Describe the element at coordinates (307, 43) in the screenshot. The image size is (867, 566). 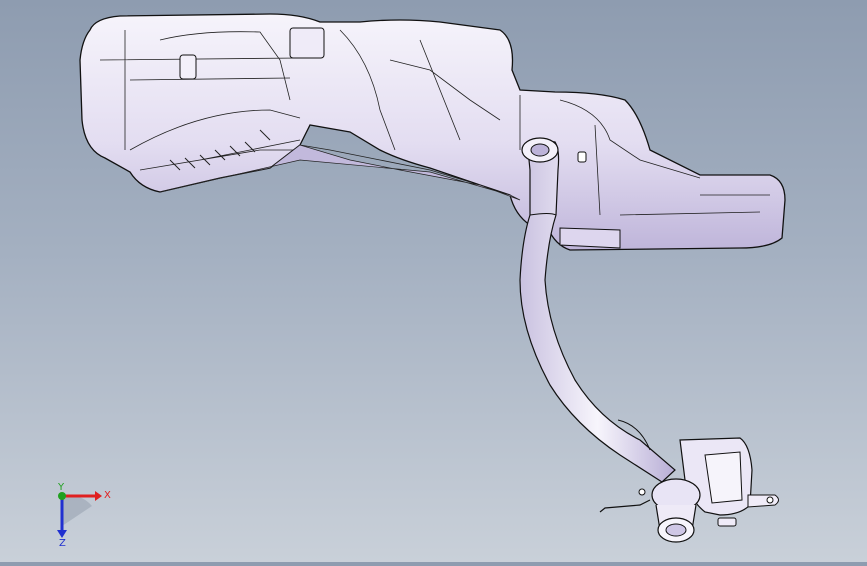
I see `tank-mount-pad` at that location.